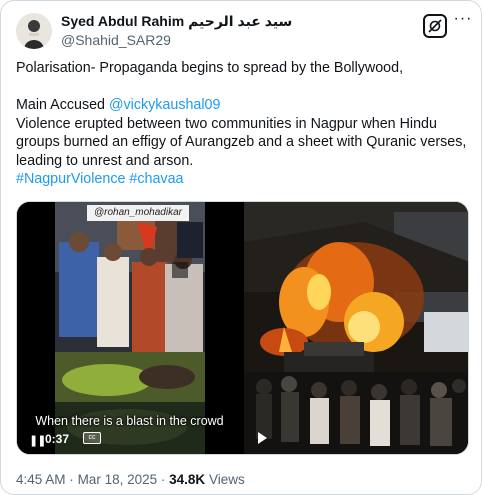 This screenshot has width=482, height=495. I want to click on tweet-date: Mar 18, 2025, so click(118, 479).